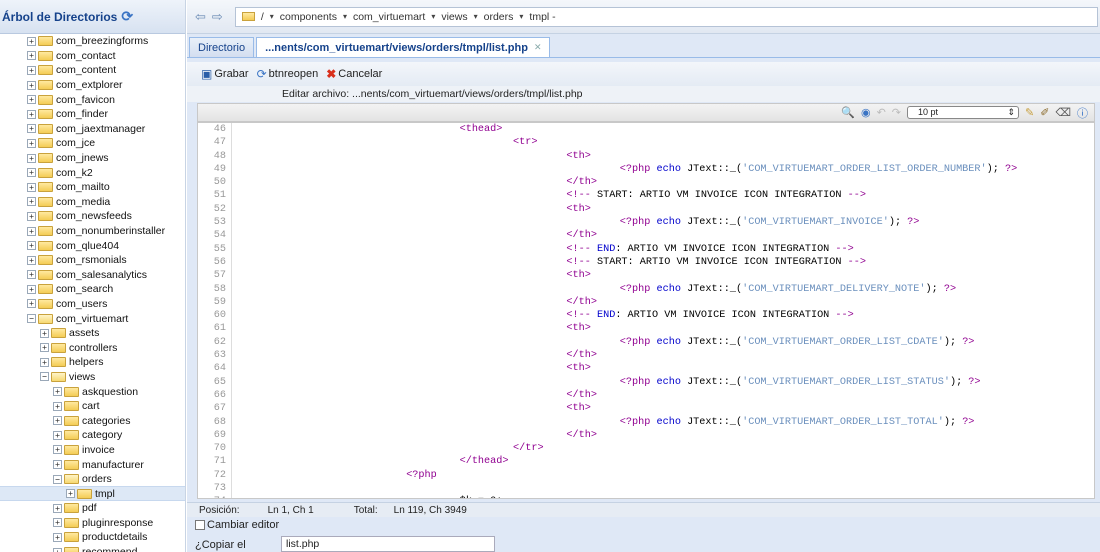  What do you see at coordinates (92, 435) in the screenshot?
I see `tree-node: + category` at bounding box center [92, 435].